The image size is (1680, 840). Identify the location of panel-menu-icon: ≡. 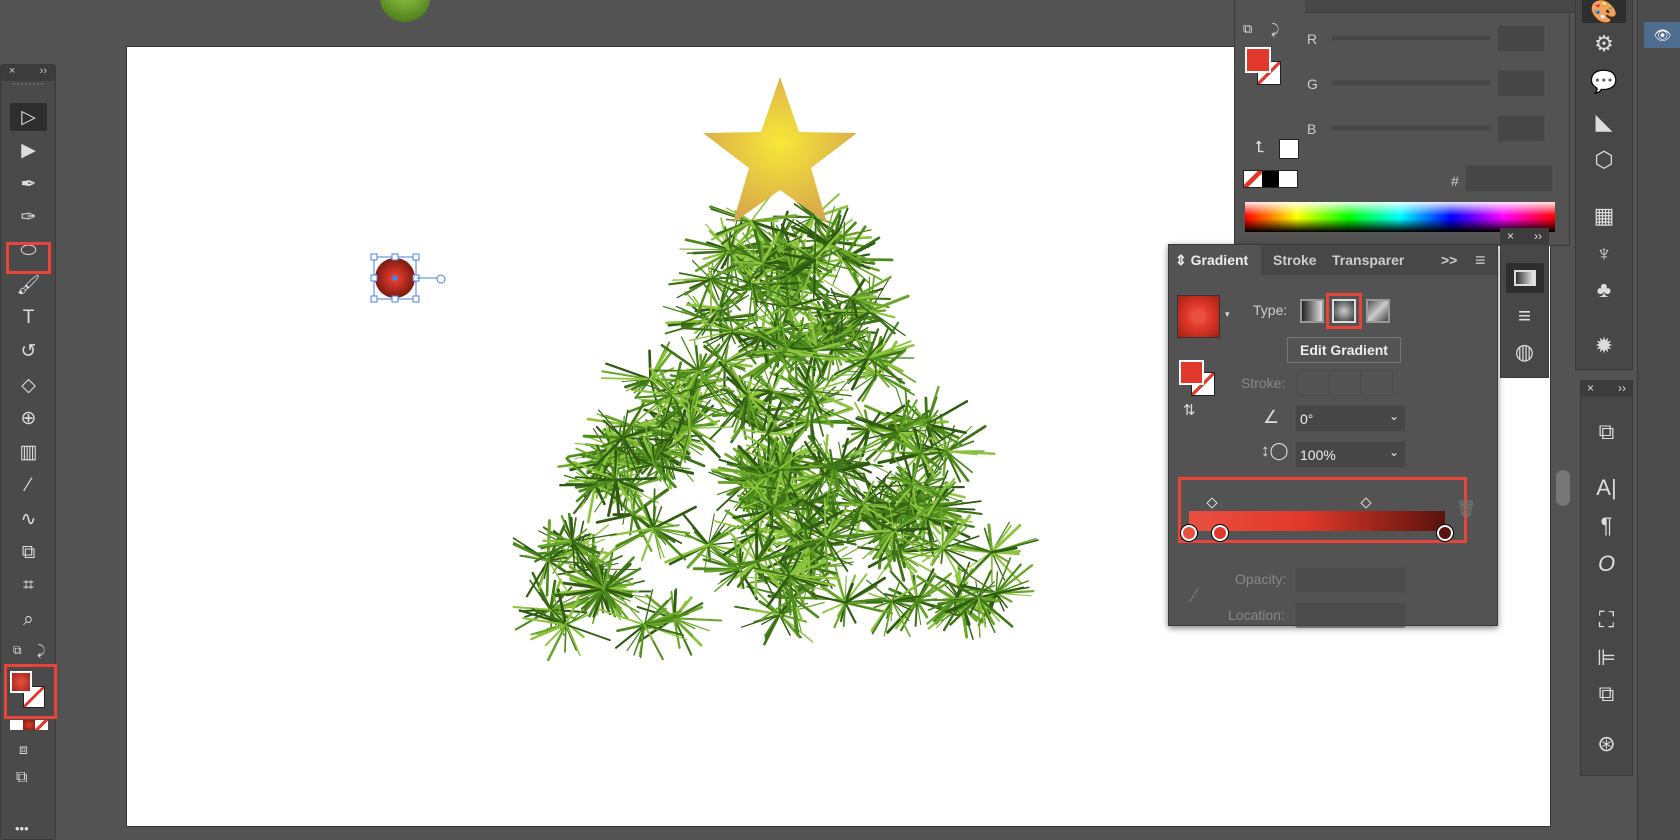
(1480, 260).